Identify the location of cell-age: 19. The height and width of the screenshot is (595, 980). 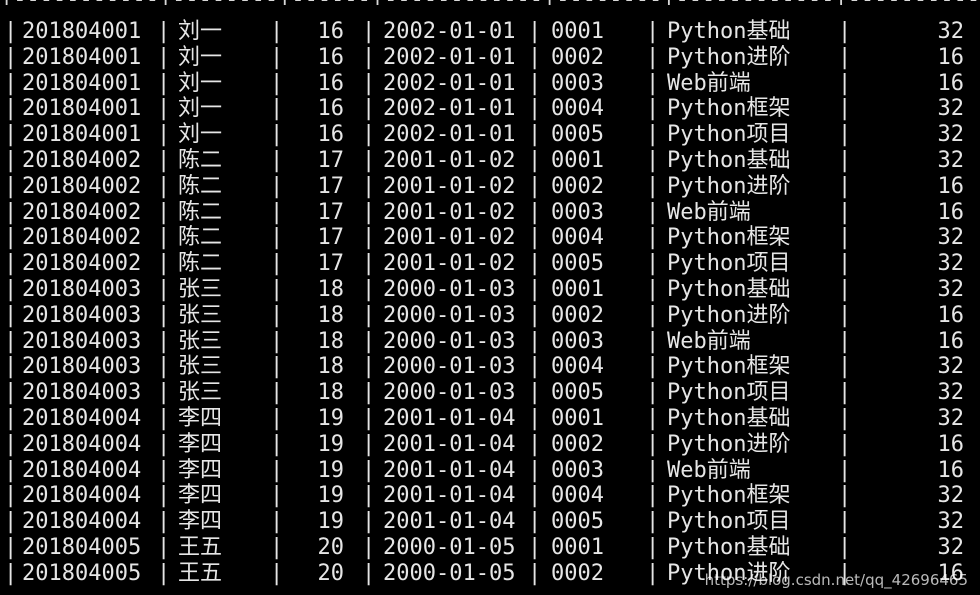
(331, 496).